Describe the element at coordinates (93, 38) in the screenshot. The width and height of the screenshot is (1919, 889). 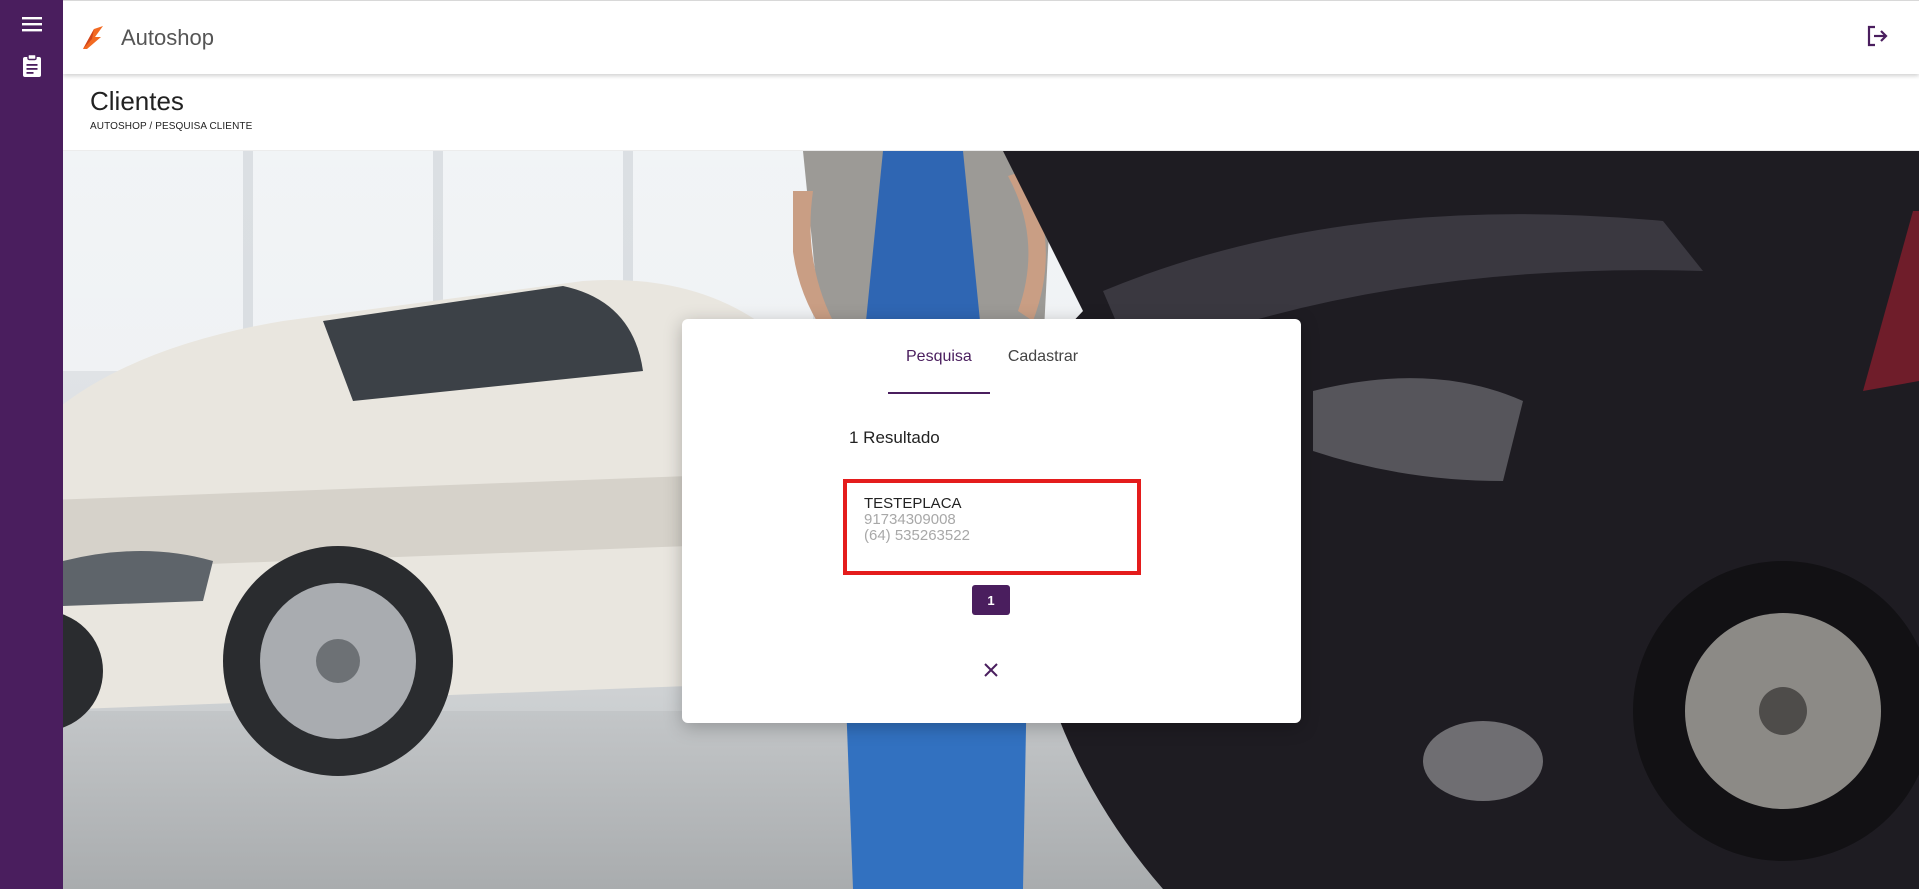
I see `autoshop-logo-icon` at that location.